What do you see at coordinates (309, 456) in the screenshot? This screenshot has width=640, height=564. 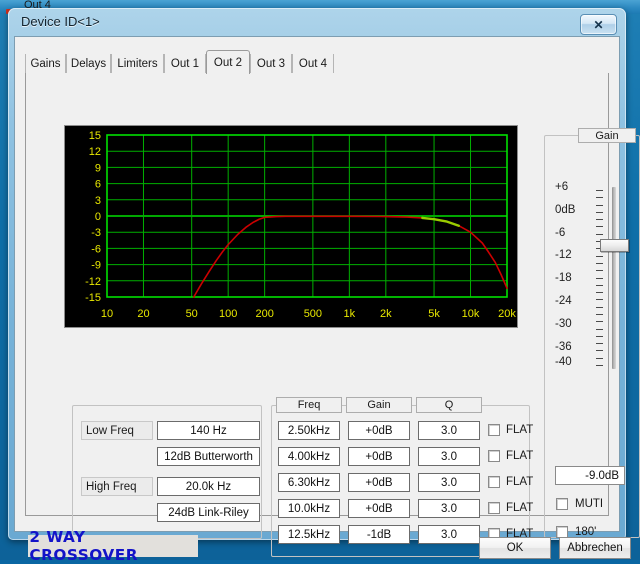 I see `eq-freq-row-2: 4.00kHz` at bounding box center [309, 456].